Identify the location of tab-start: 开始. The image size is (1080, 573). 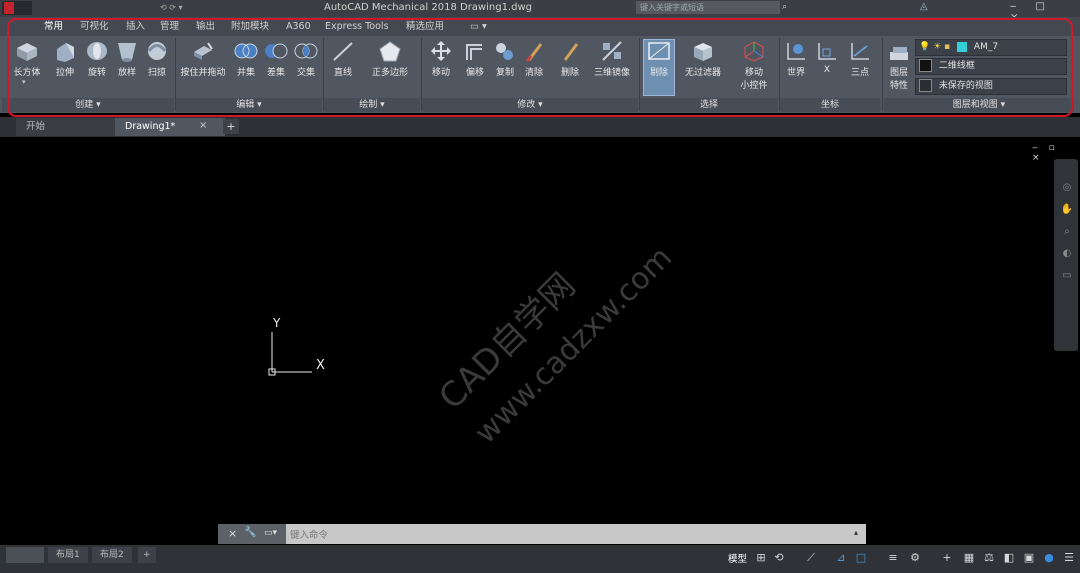
(68, 127).